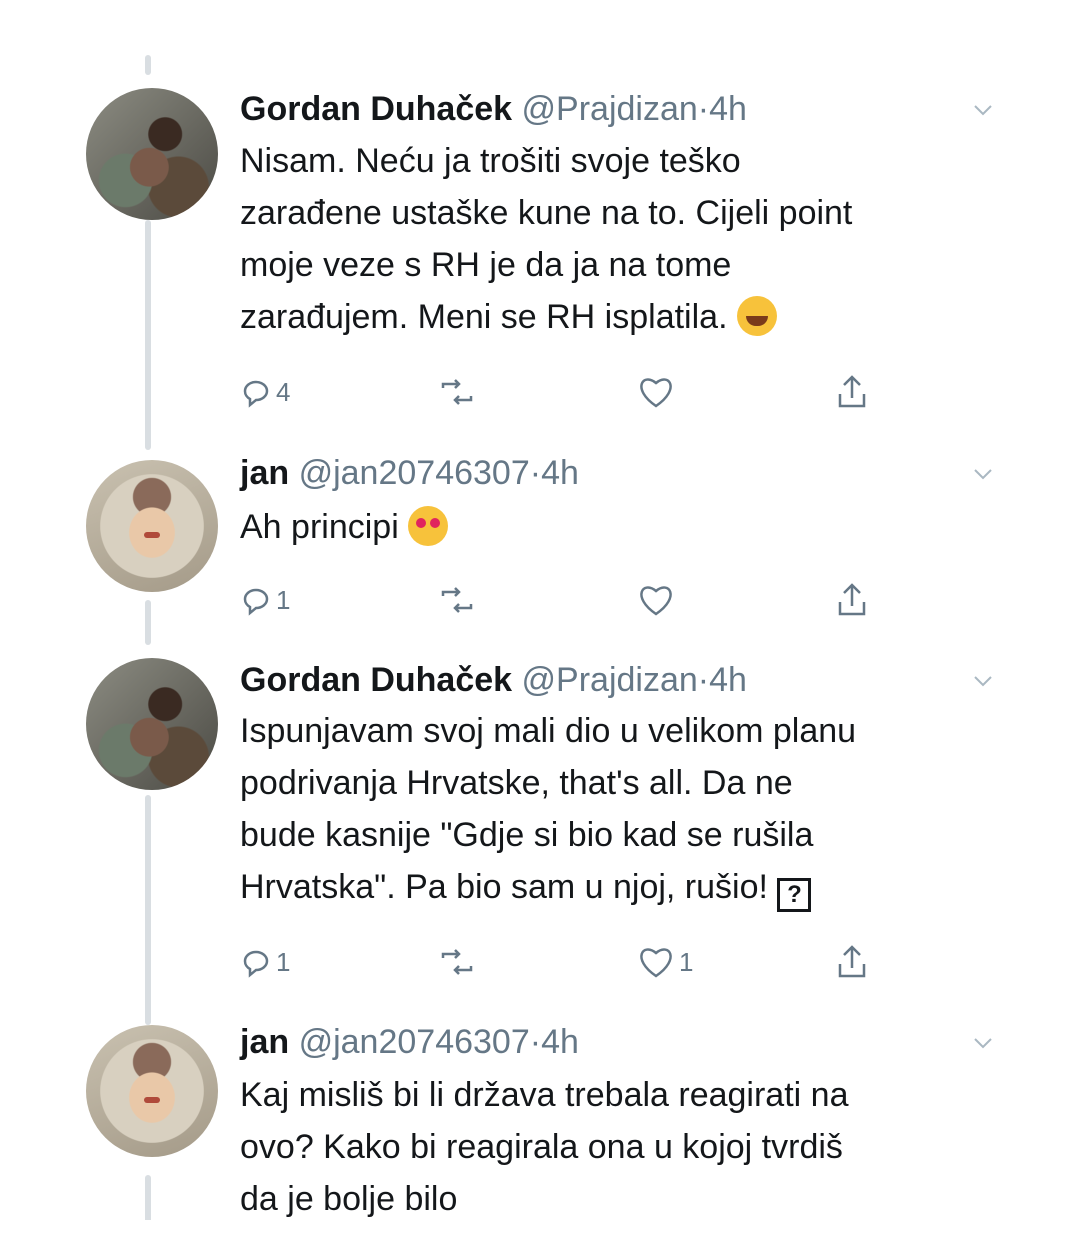 This screenshot has width=1080, height=1240. Describe the element at coordinates (527, 835) in the screenshot. I see `tweet-text-line: bude kasnije "Gdje si bio kad se rušila` at that location.